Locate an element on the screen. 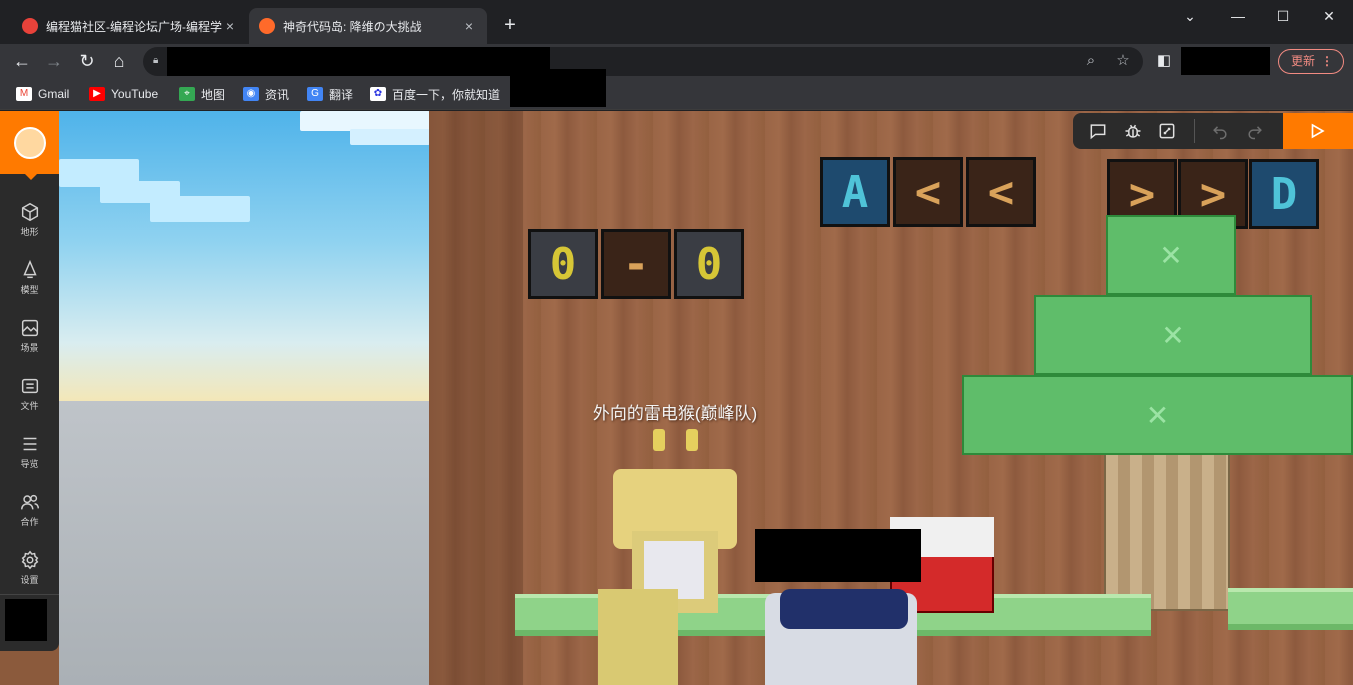 The height and width of the screenshot is (685, 1353). bookmark-youtube: ▶ YouTube is located at coordinates (123, 94).